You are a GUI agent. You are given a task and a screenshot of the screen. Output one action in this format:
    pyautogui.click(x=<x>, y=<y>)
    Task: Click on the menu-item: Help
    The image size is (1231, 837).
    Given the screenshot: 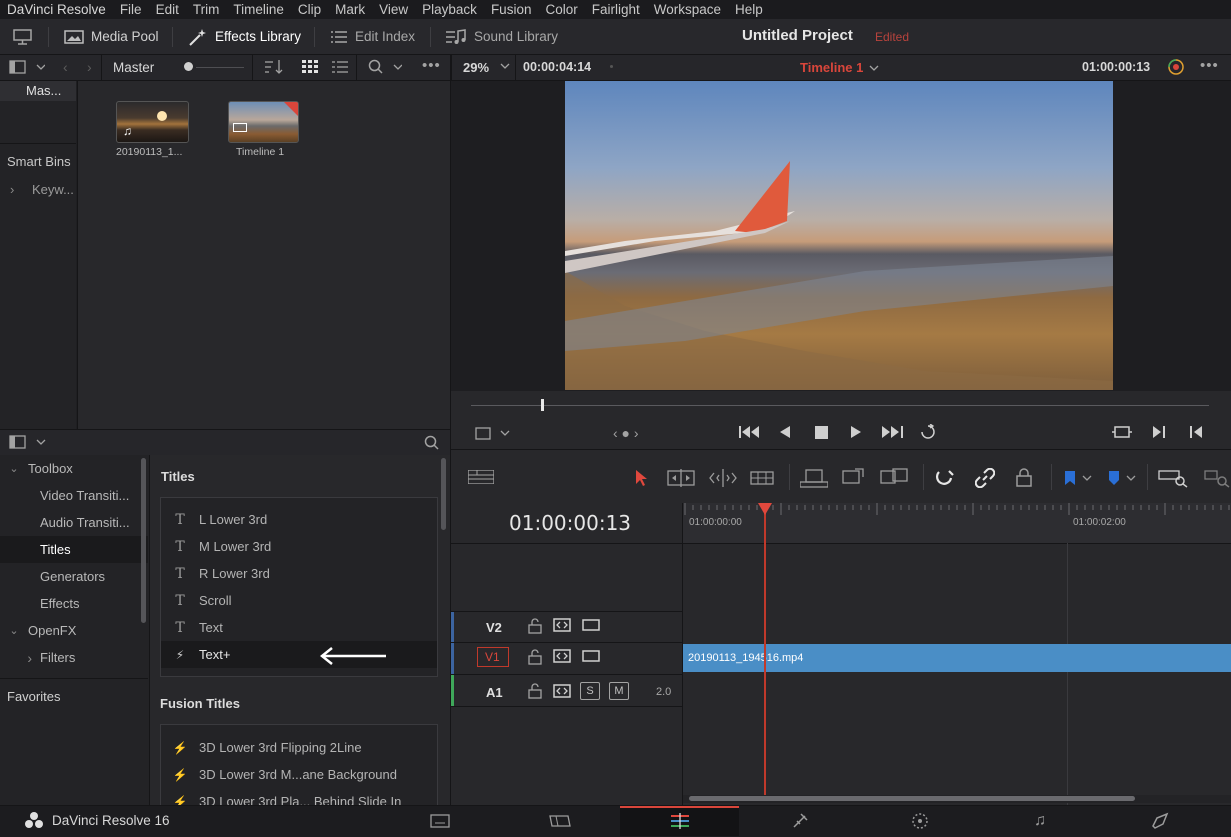 What is the action you would take?
    pyautogui.click(x=749, y=9)
    